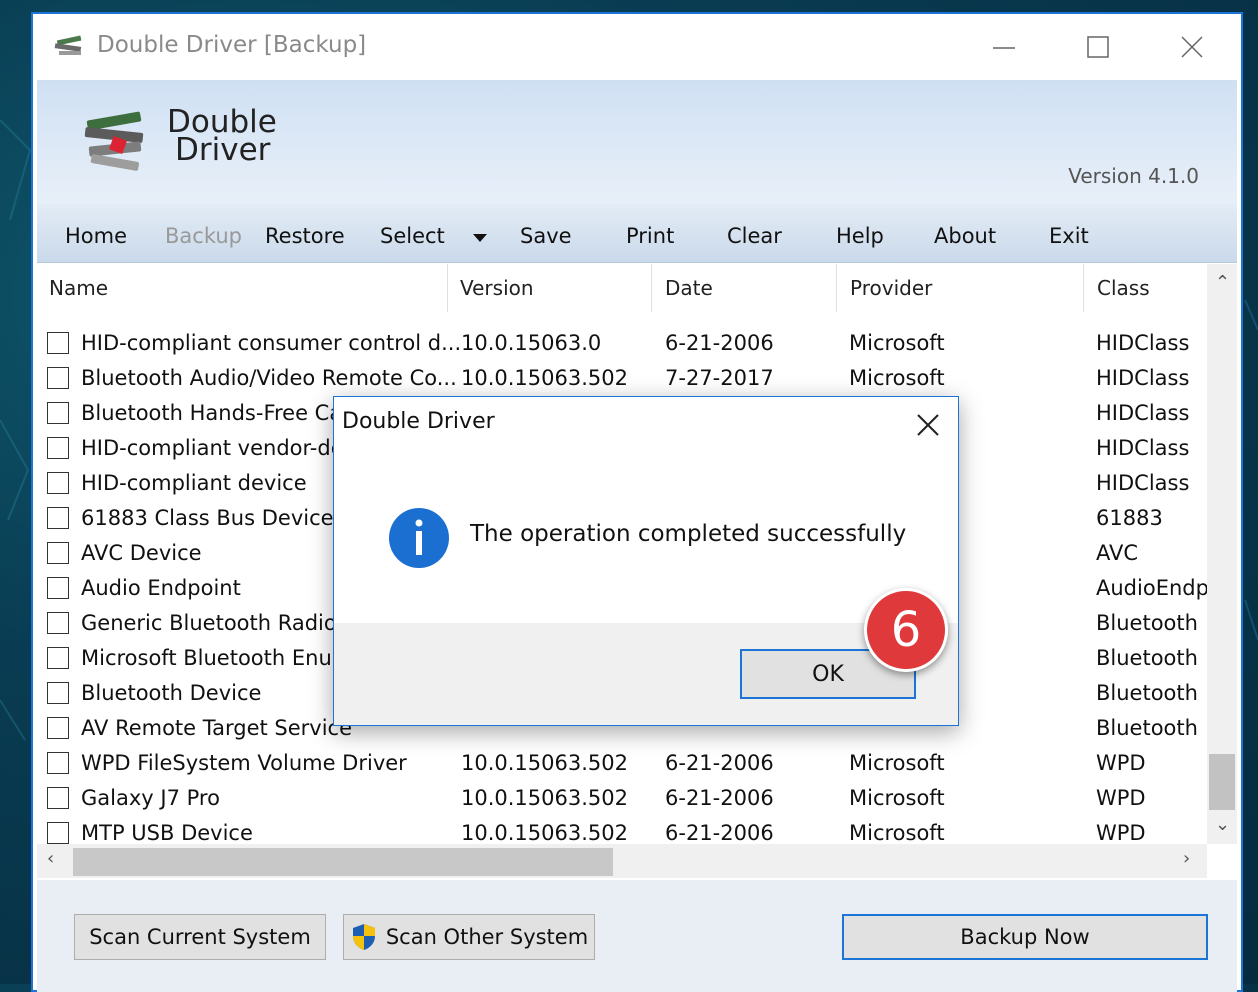  Describe the element at coordinates (1222, 554) in the screenshot. I see `vertical-scrollbar: ⌃ ⌄` at that location.